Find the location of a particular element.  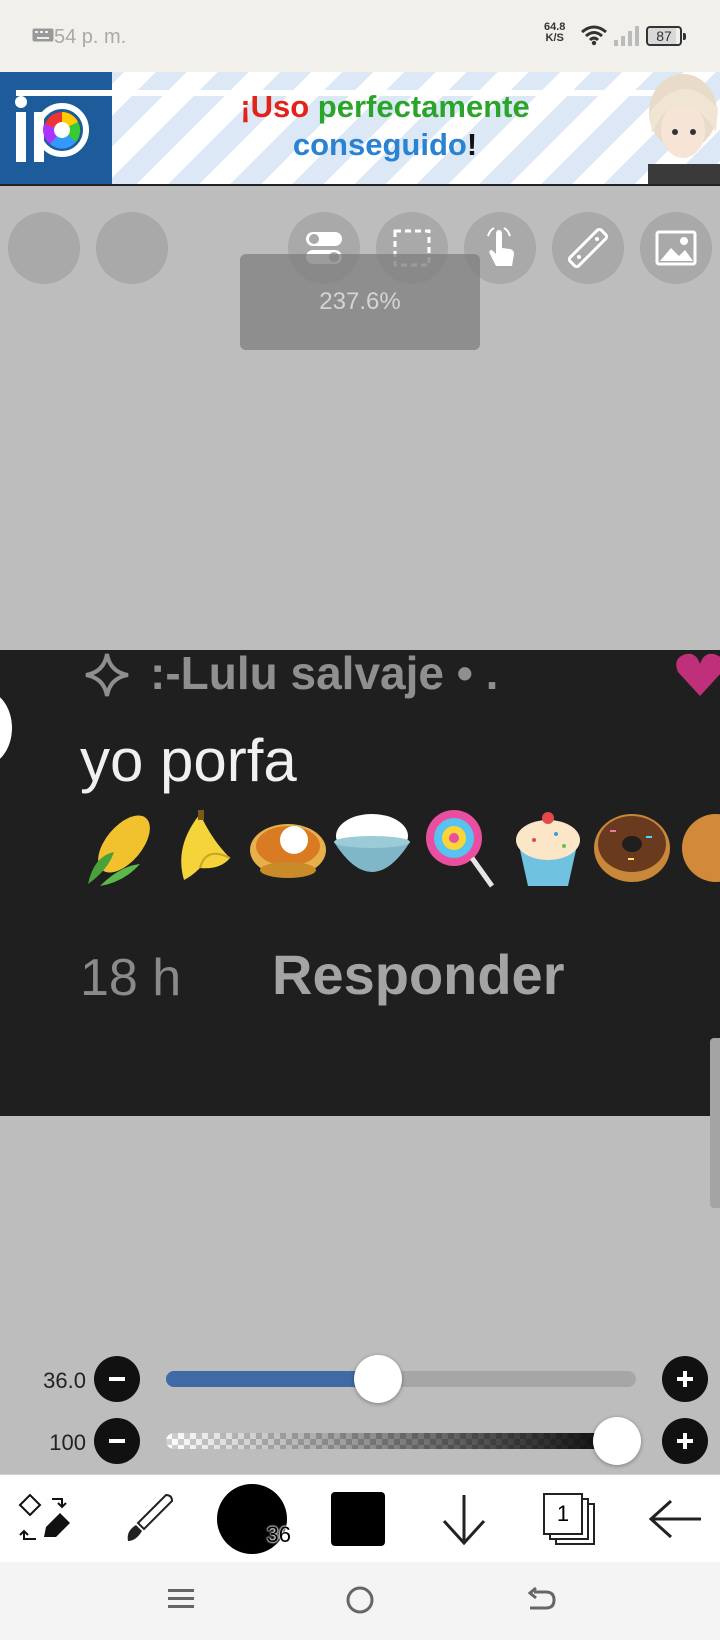

network-speed: 64.8 K/S is located at coordinates (554, 33).